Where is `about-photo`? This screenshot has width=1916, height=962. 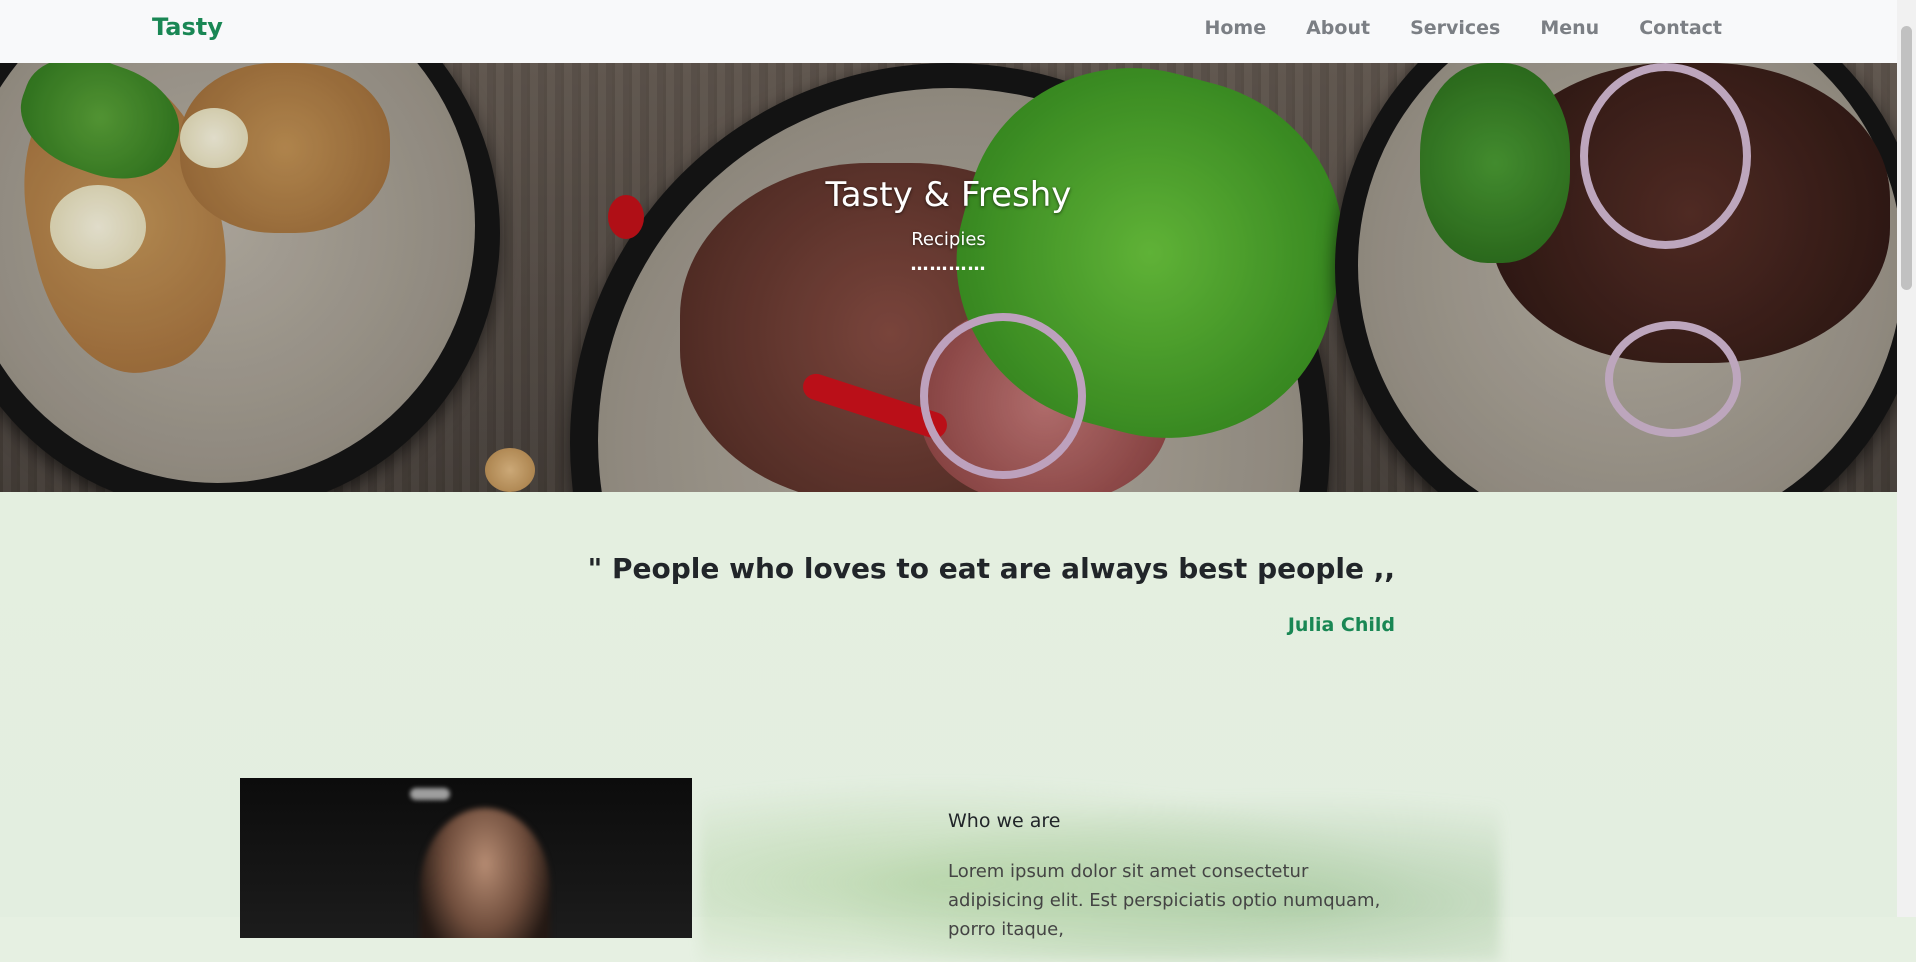
about-photo is located at coordinates (466, 858).